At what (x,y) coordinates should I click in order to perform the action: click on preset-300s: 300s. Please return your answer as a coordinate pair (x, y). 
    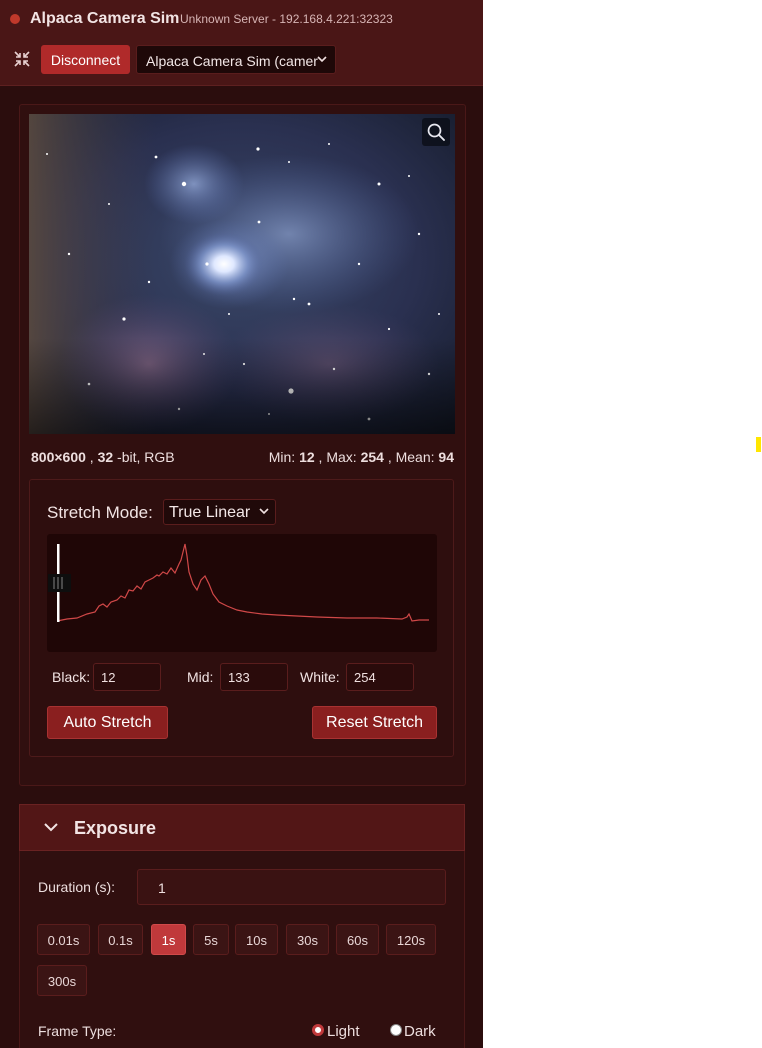
    Looking at the image, I should click on (62, 980).